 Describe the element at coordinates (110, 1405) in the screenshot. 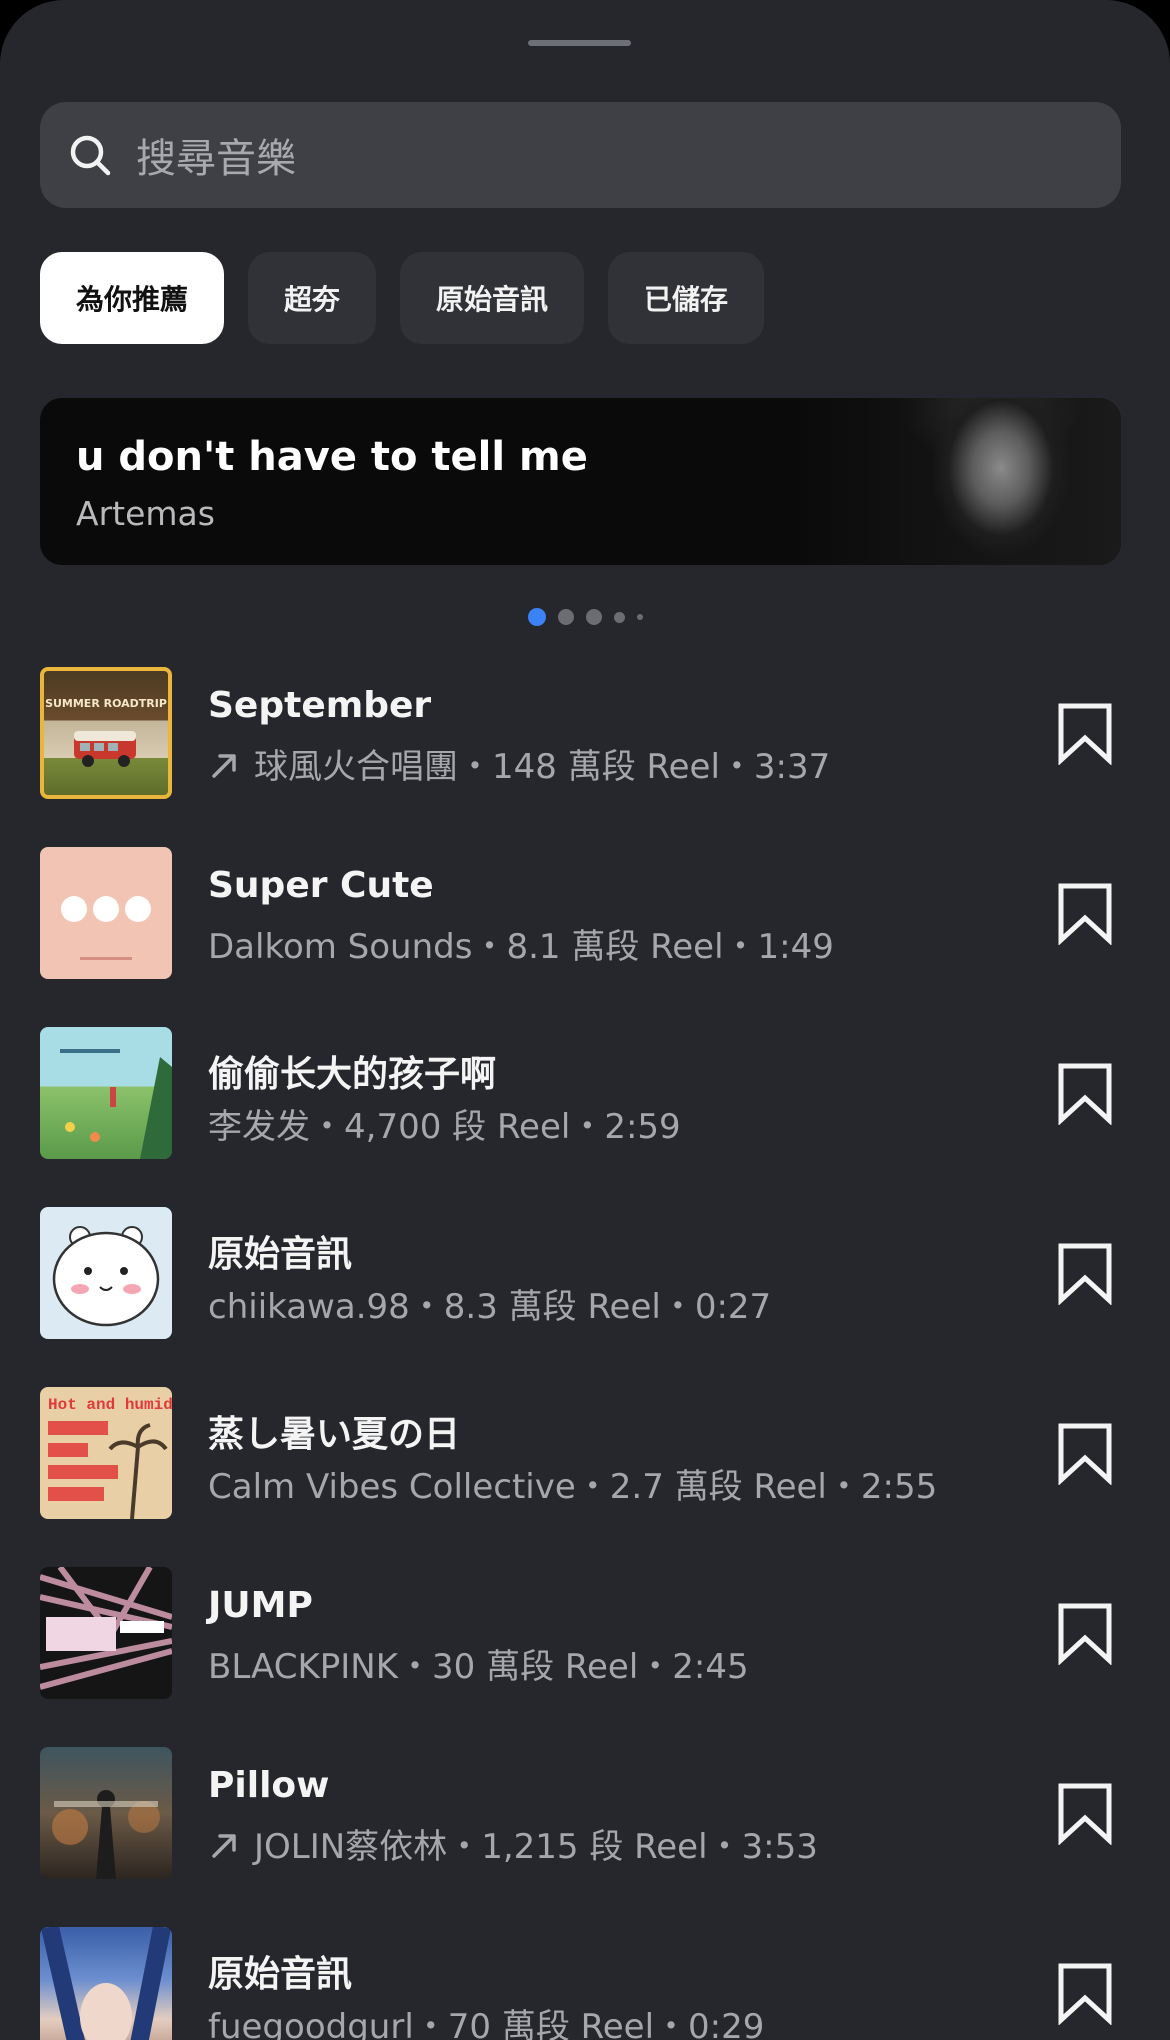

I see `cover-label: Hot and humid summer day` at that location.